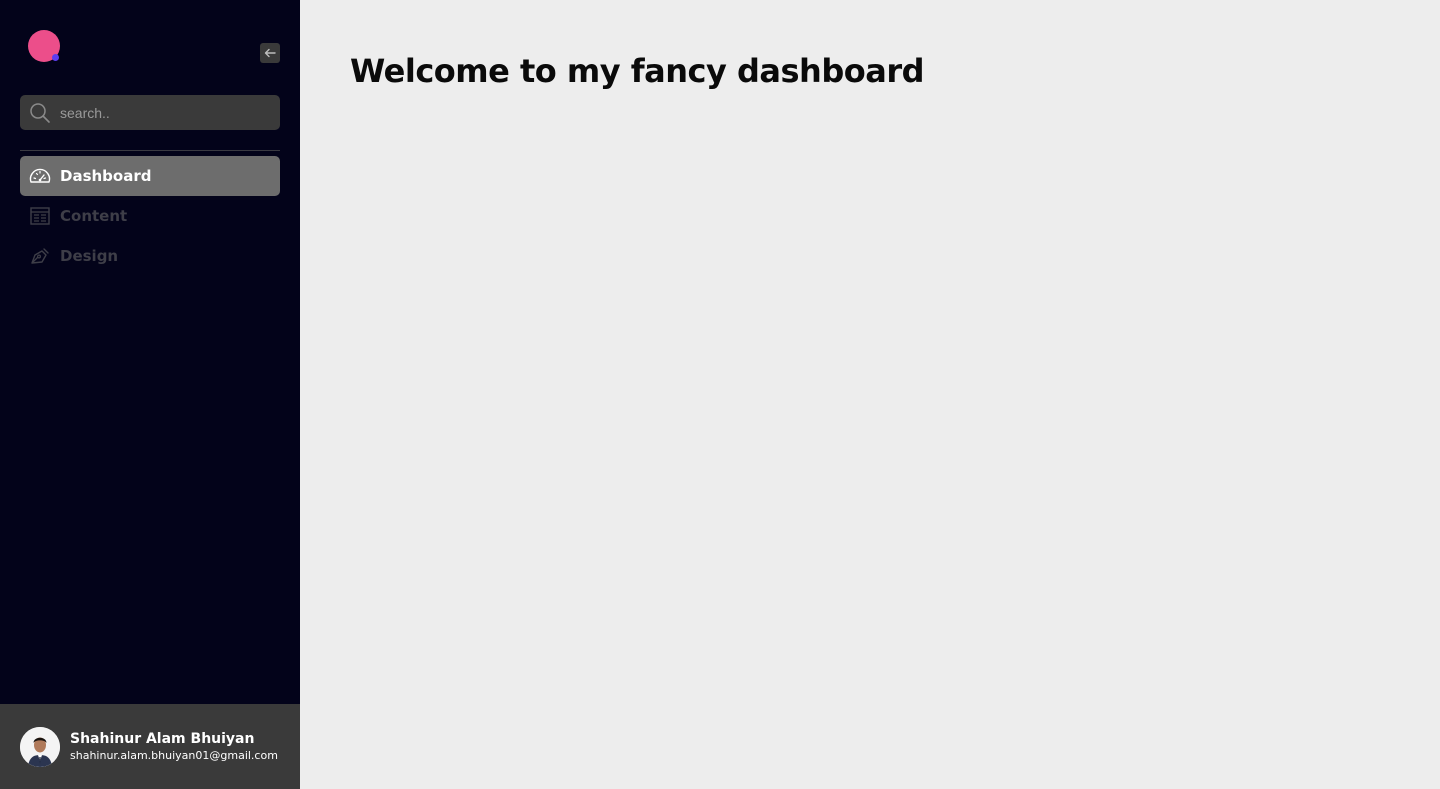 The width and height of the screenshot is (1440, 789). I want to click on avatar, so click(40, 746).